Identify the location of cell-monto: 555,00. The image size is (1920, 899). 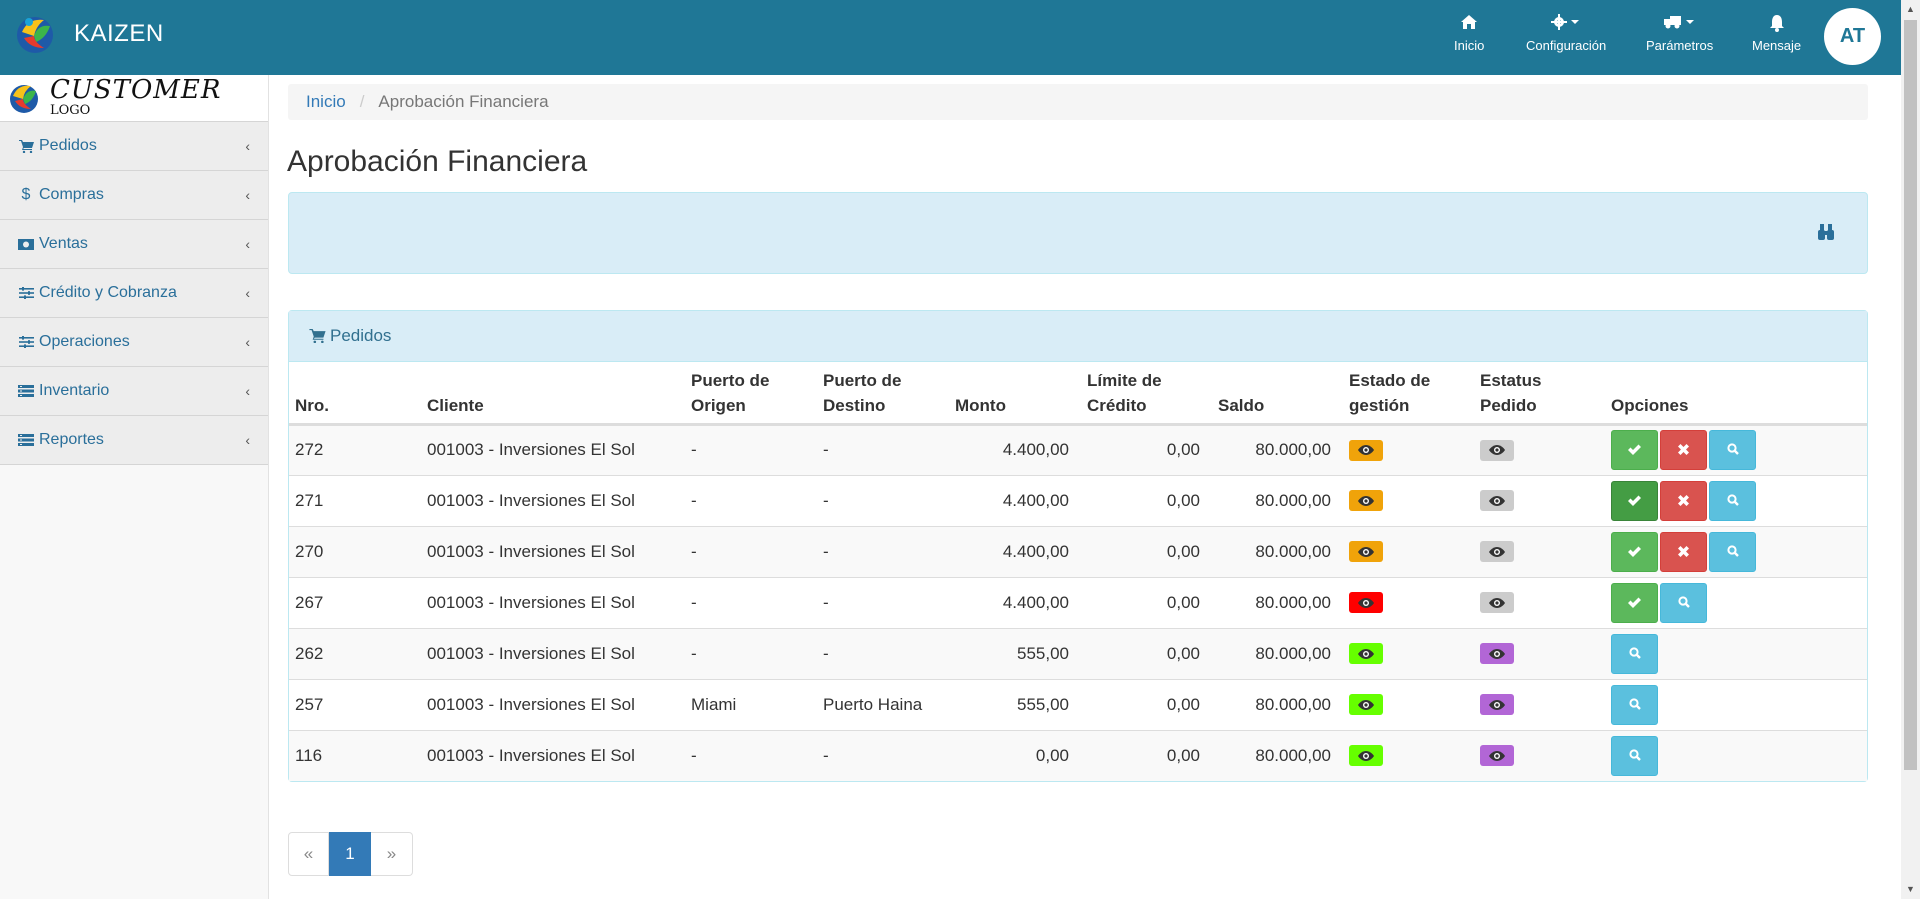
(1015, 653).